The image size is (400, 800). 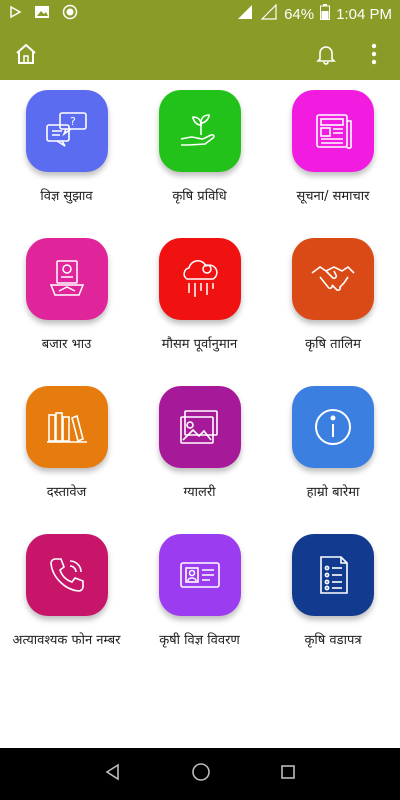 I want to click on home-icon, so click(x=26, y=54).